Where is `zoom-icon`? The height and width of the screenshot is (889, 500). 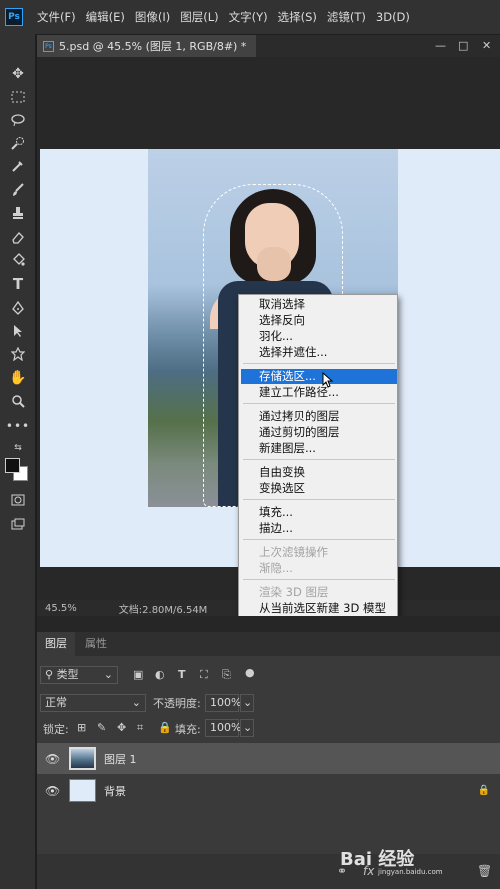 zoom-icon is located at coordinates (18, 401).